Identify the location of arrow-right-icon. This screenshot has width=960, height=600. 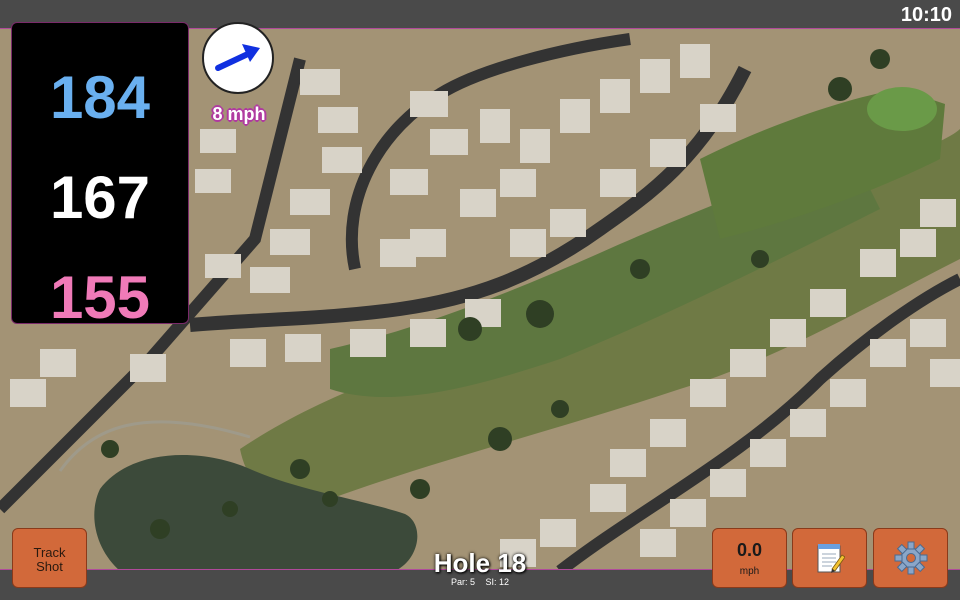
(237, 57).